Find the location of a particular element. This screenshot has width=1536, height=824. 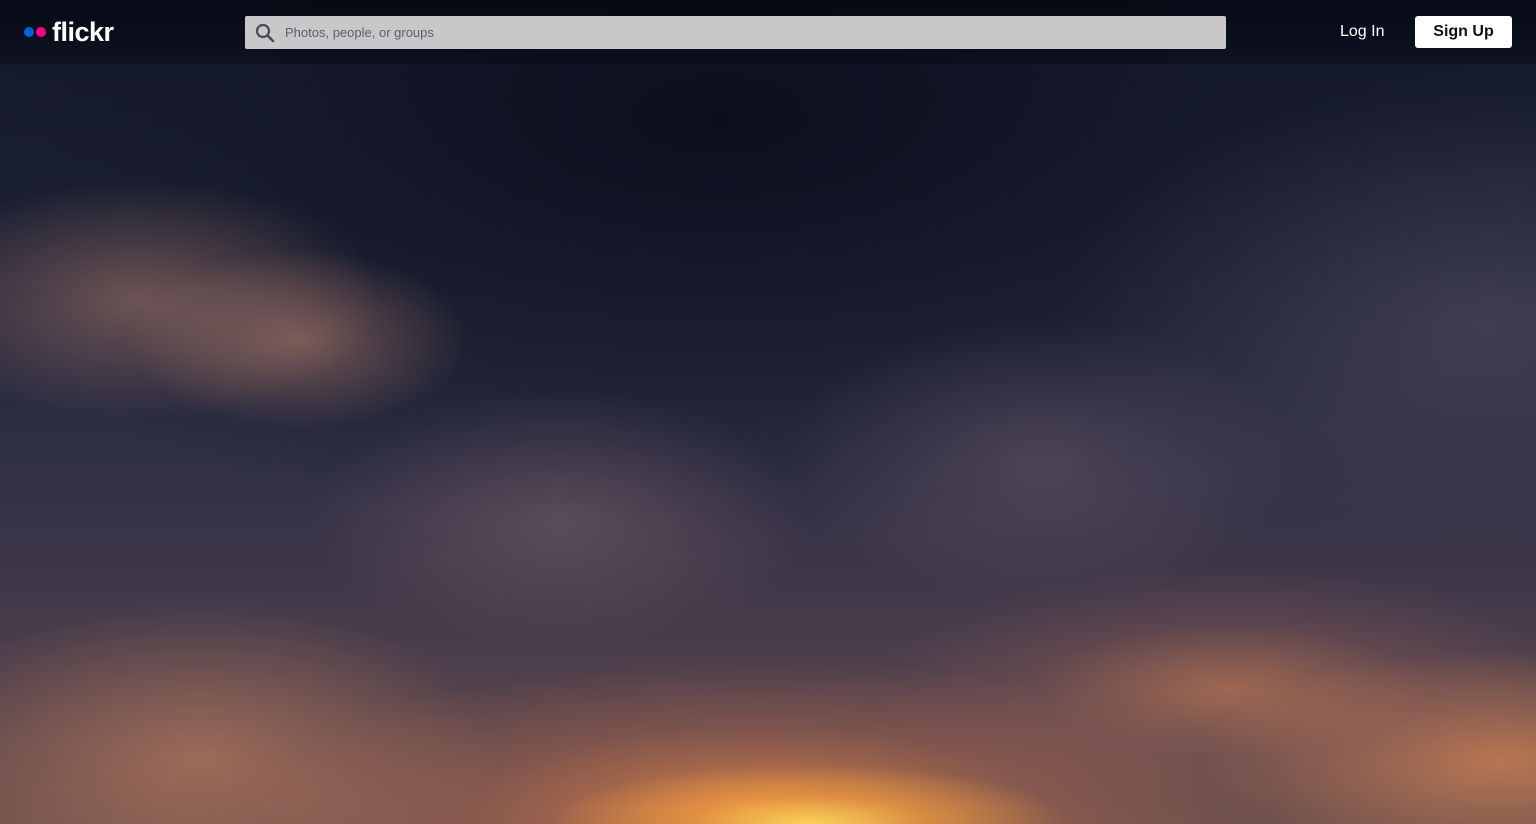

flickr-logo: flickr is located at coordinates (69, 32).